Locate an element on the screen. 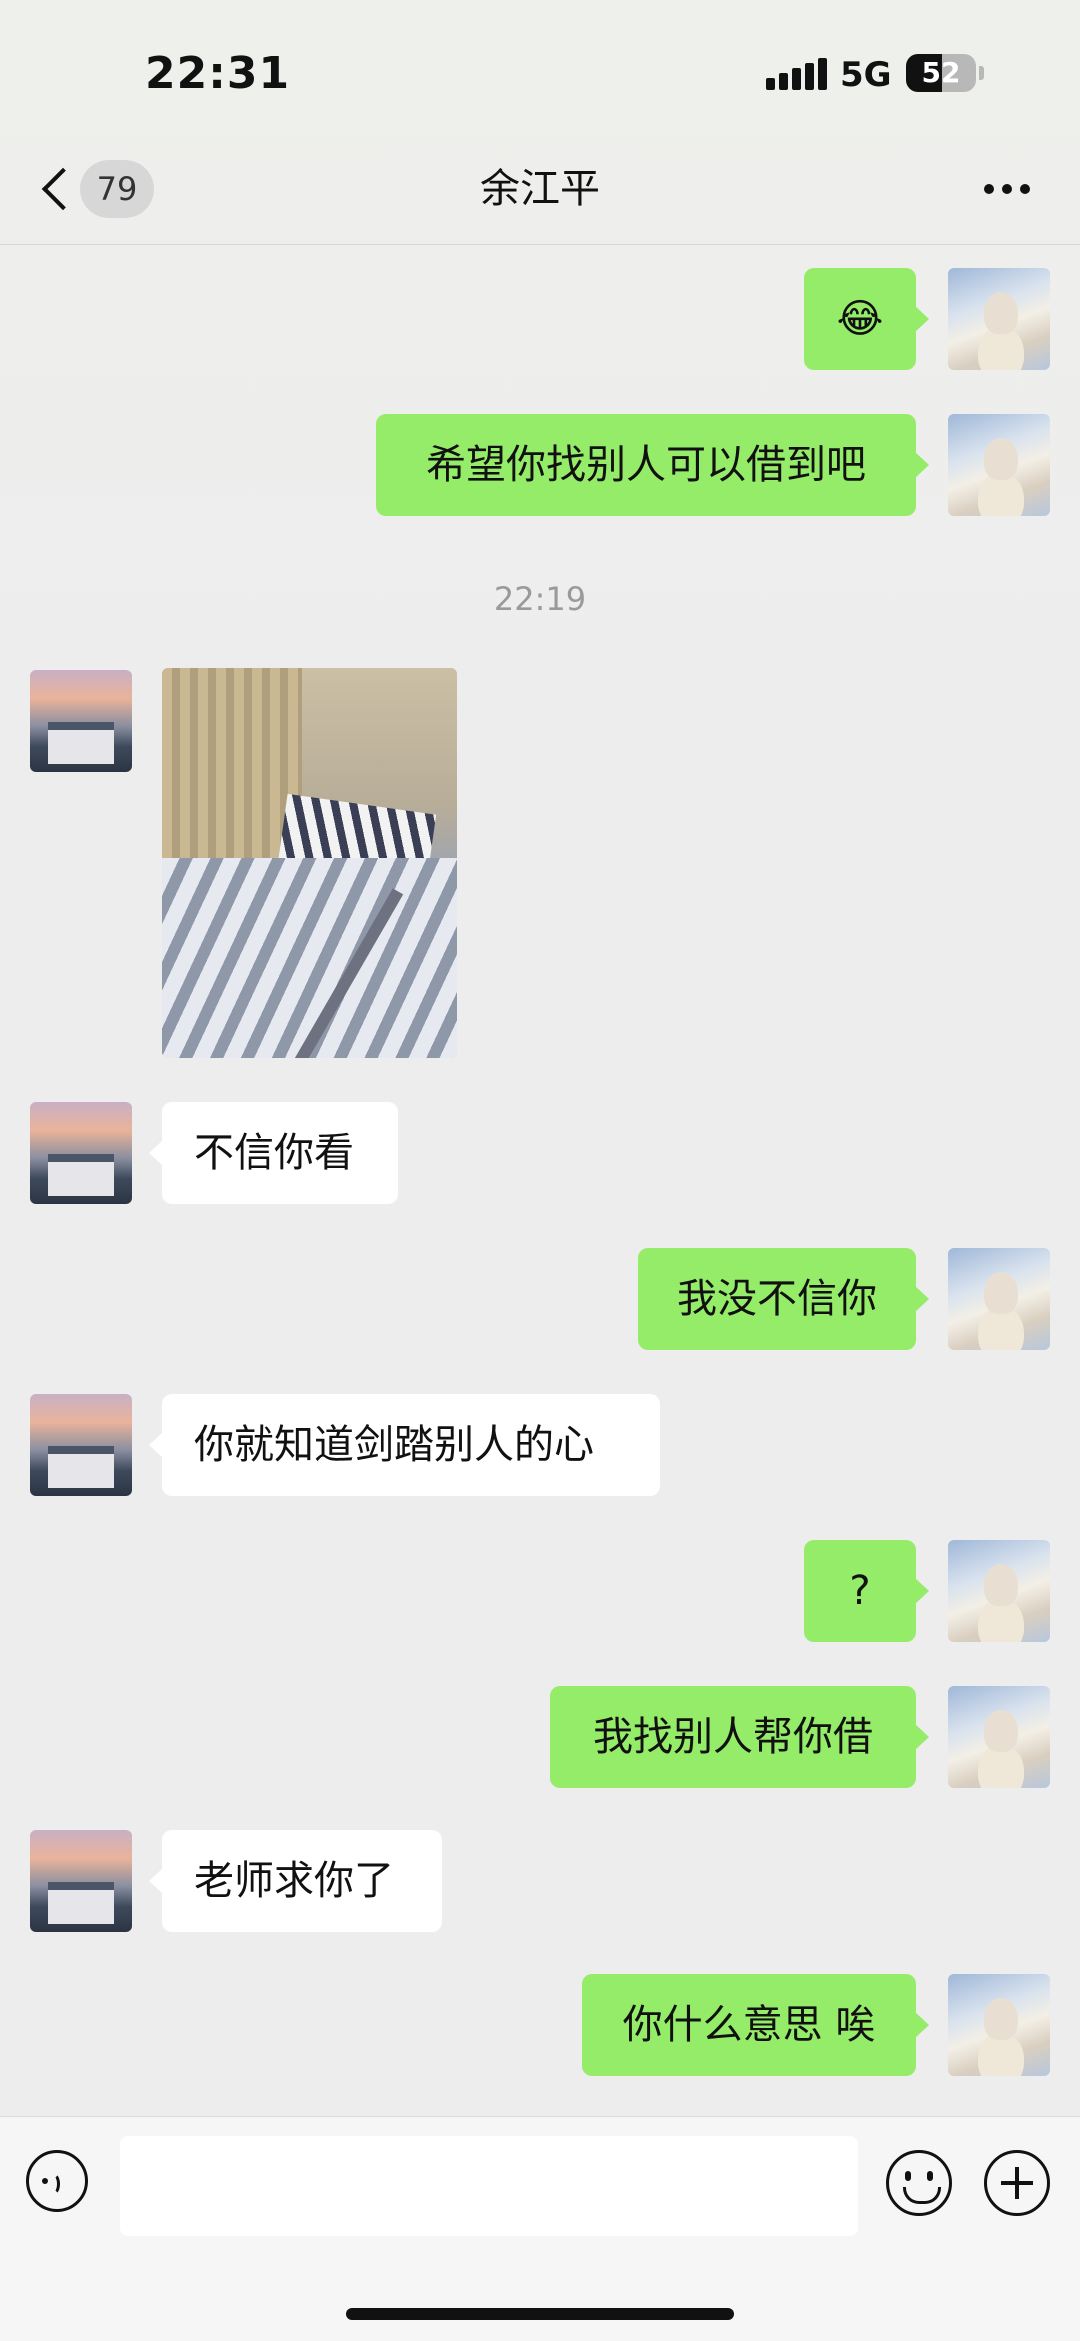 The image size is (1080, 2341). message-bubble-sent: 我没不信你 is located at coordinates (783, 1299).